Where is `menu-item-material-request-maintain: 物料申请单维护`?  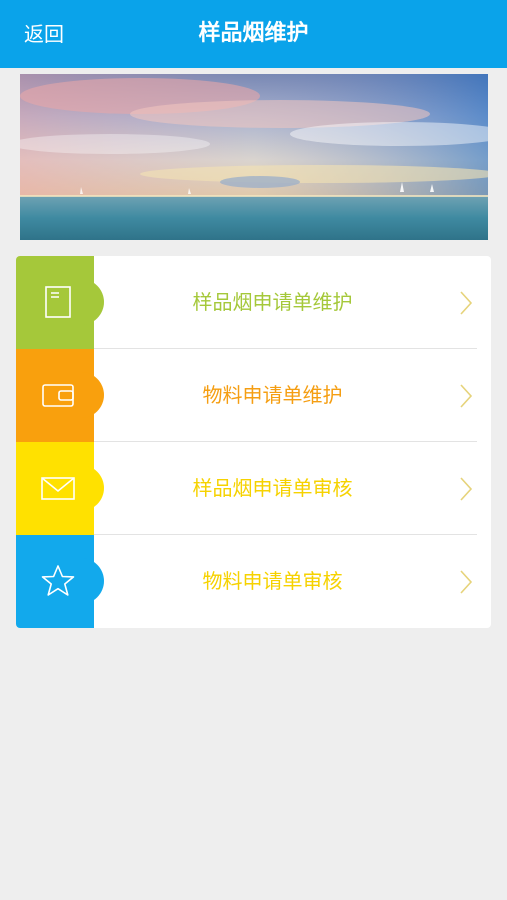
menu-item-material-request-maintain: 物料申请单维护 is located at coordinates (253, 395).